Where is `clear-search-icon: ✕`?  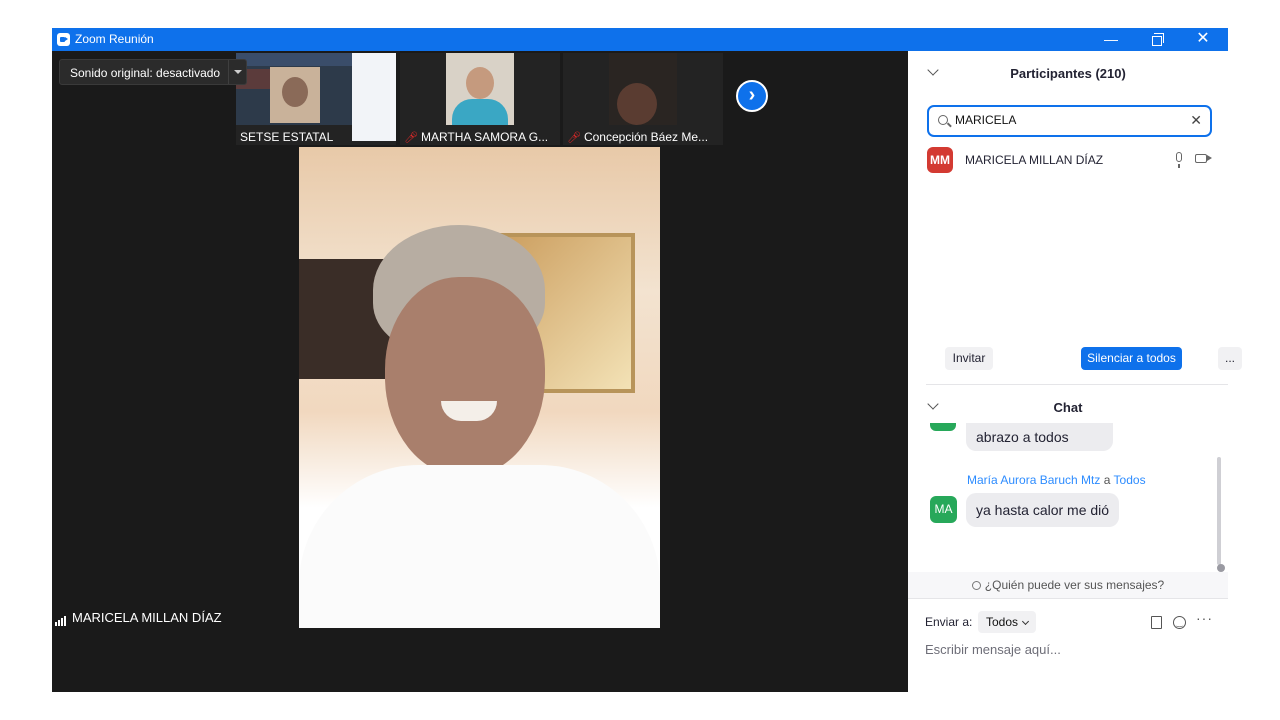
clear-search-icon: ✕ is located at coordinates (1196, 120).